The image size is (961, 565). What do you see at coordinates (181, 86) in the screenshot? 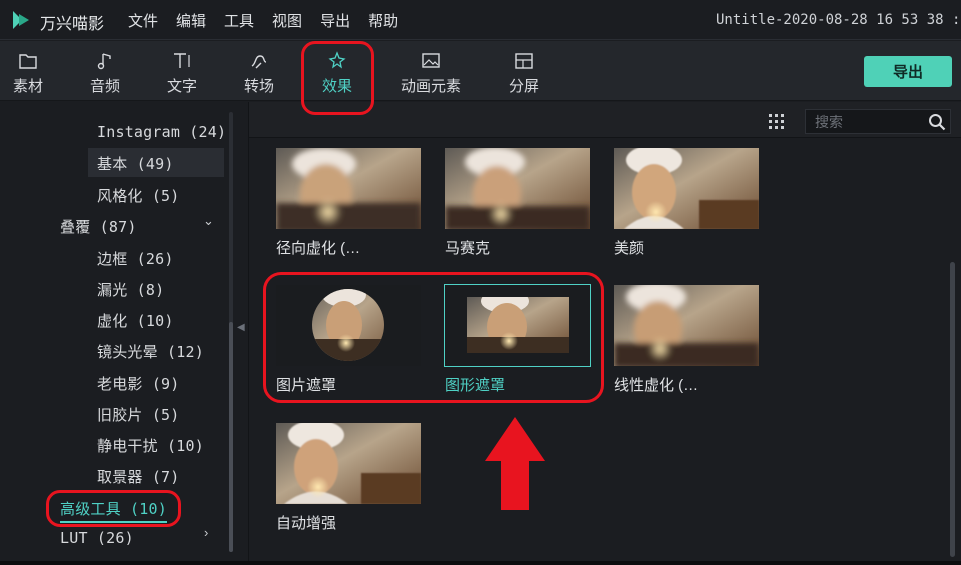
I see `tab-text-label: 文字` at bounding box center [181, 86].